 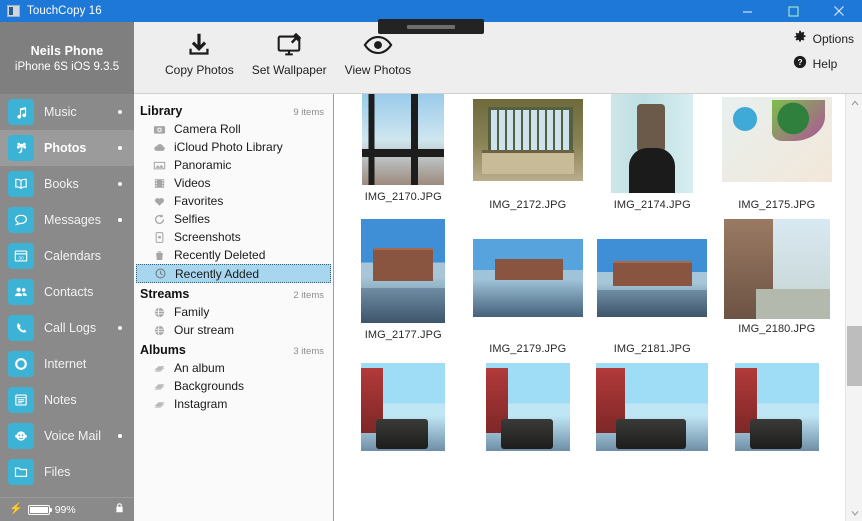 I want to click on group-count: 2 items, so click(x=308, y=295).